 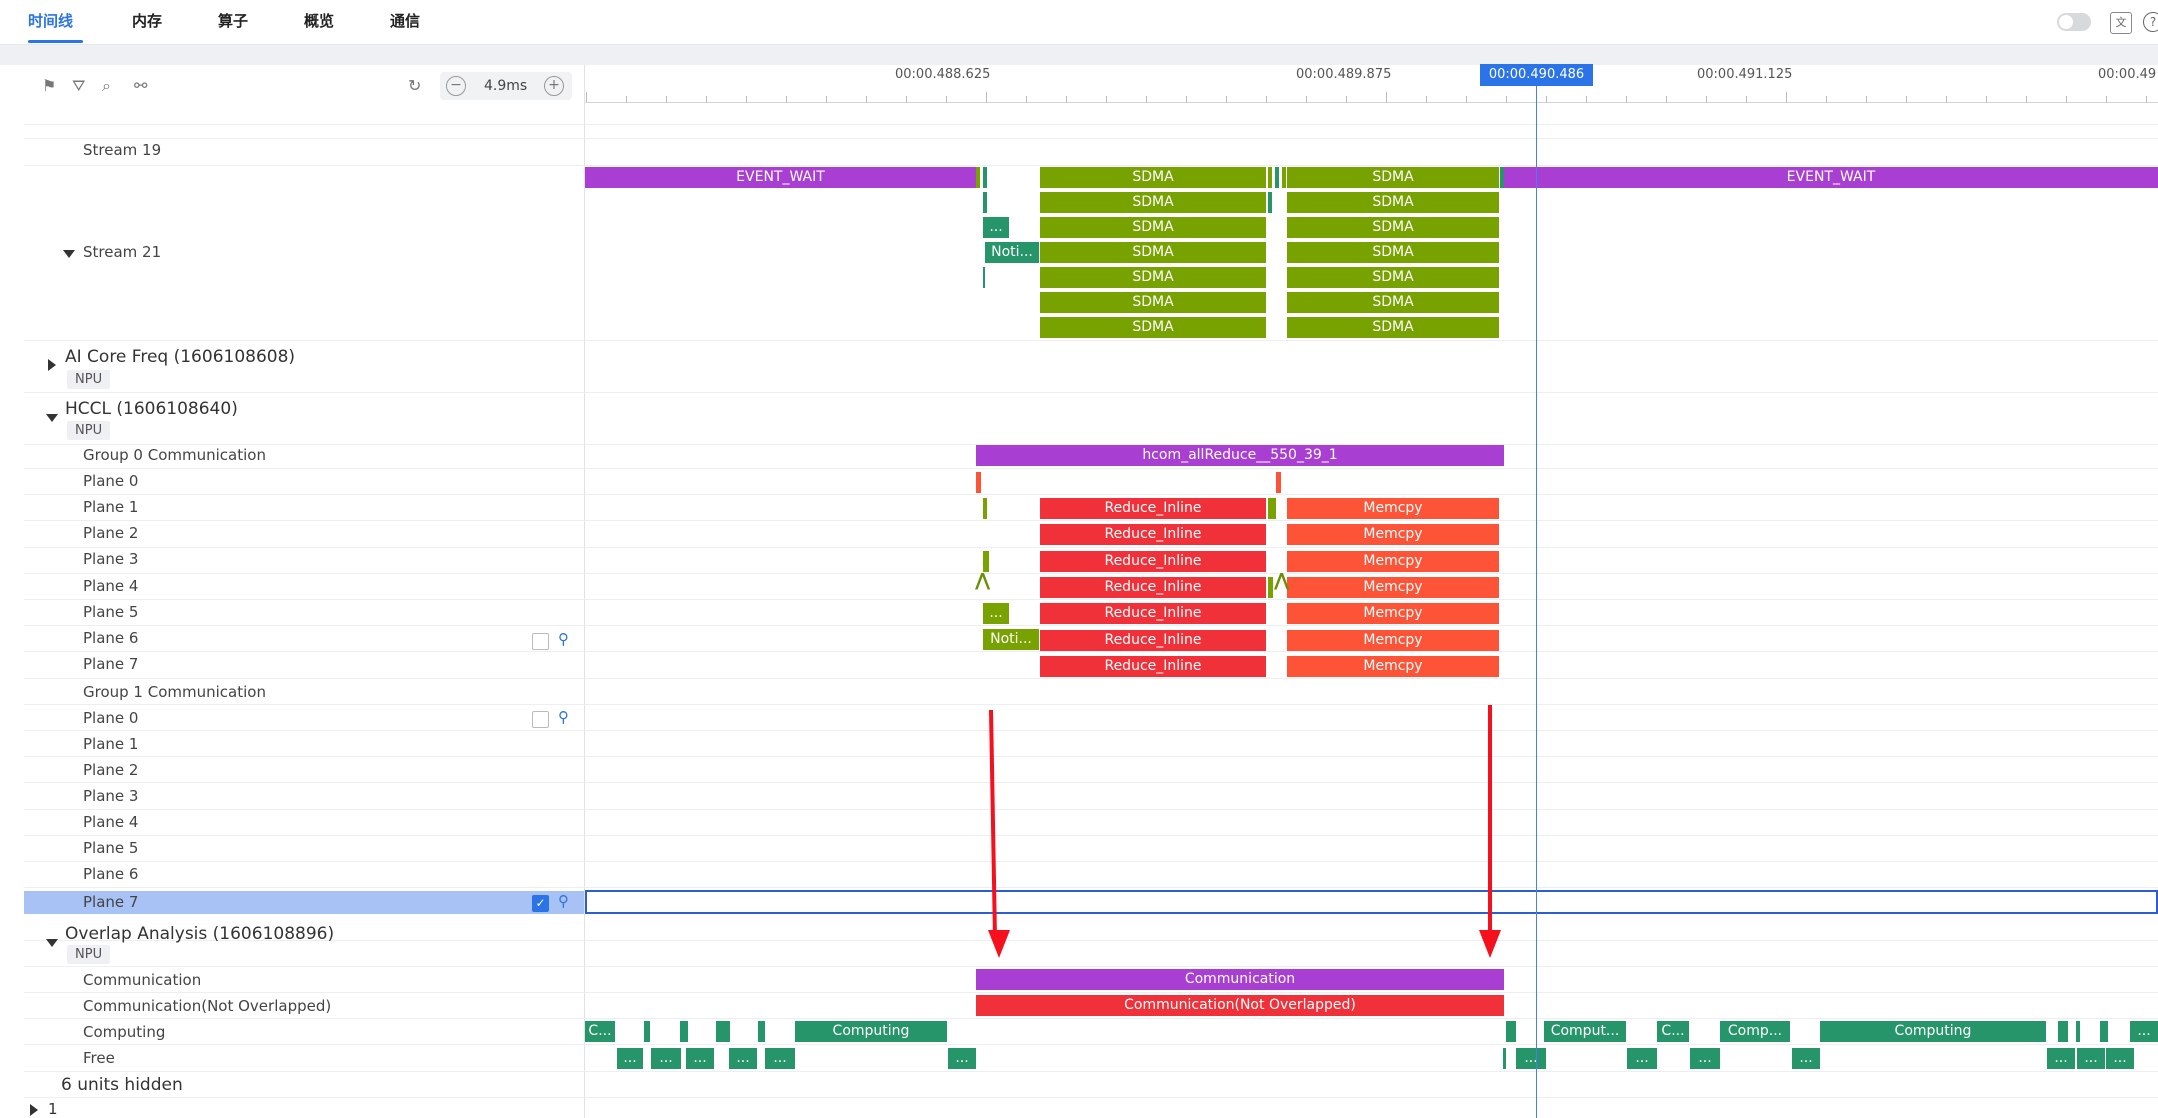 I want to click on row-label-stream-21: Stream 21, so click(x=122, y=252).